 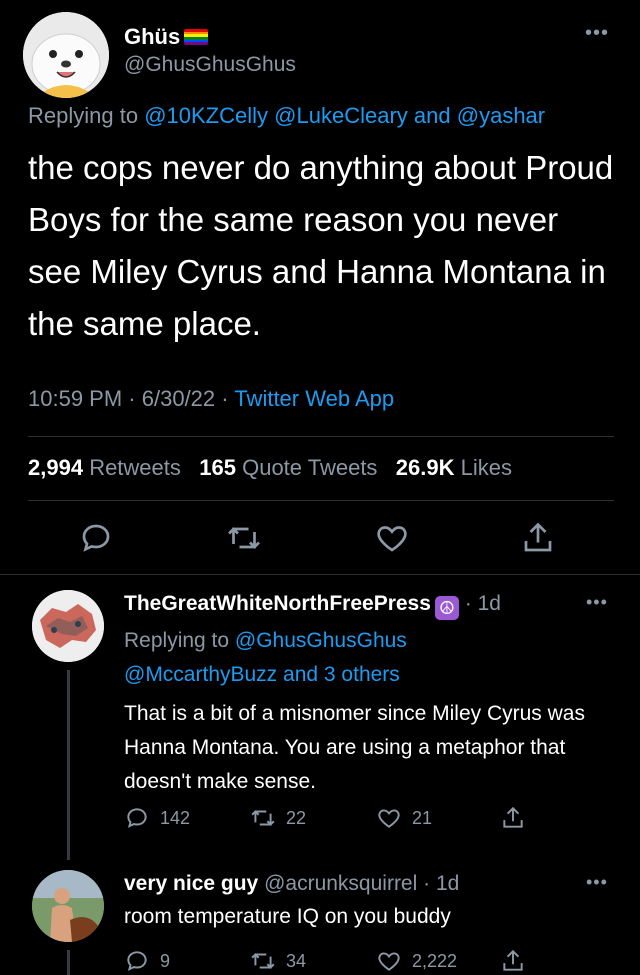 I want to click on reply-header: very nice guy @acrunksquirrel · 1d, so click(x=291, y=884).